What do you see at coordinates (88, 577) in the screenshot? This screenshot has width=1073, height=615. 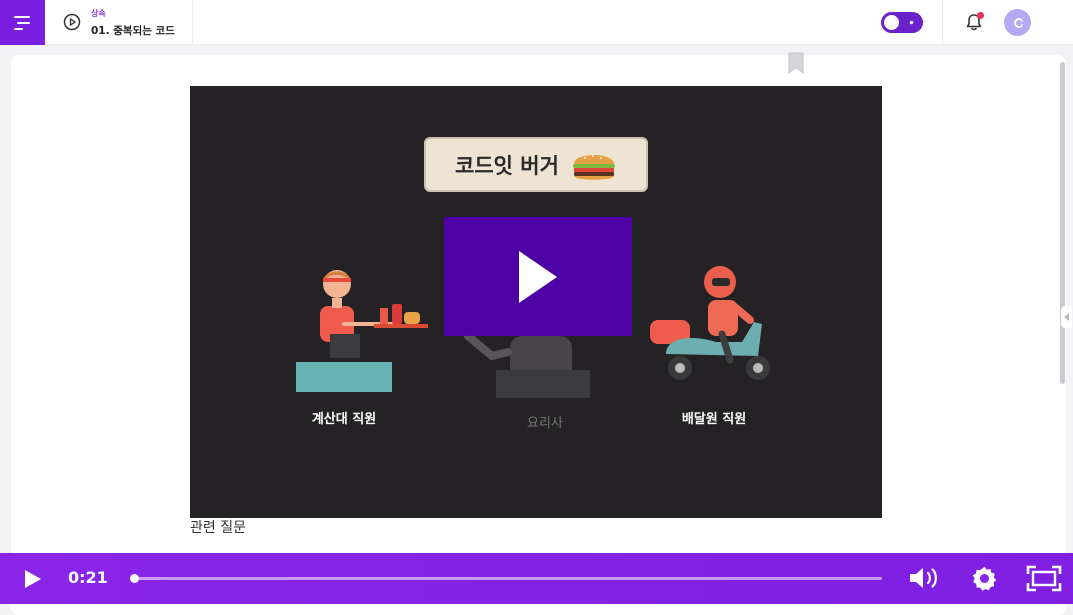 I see `current-time: 0:21` at bounding box center [88, 577].